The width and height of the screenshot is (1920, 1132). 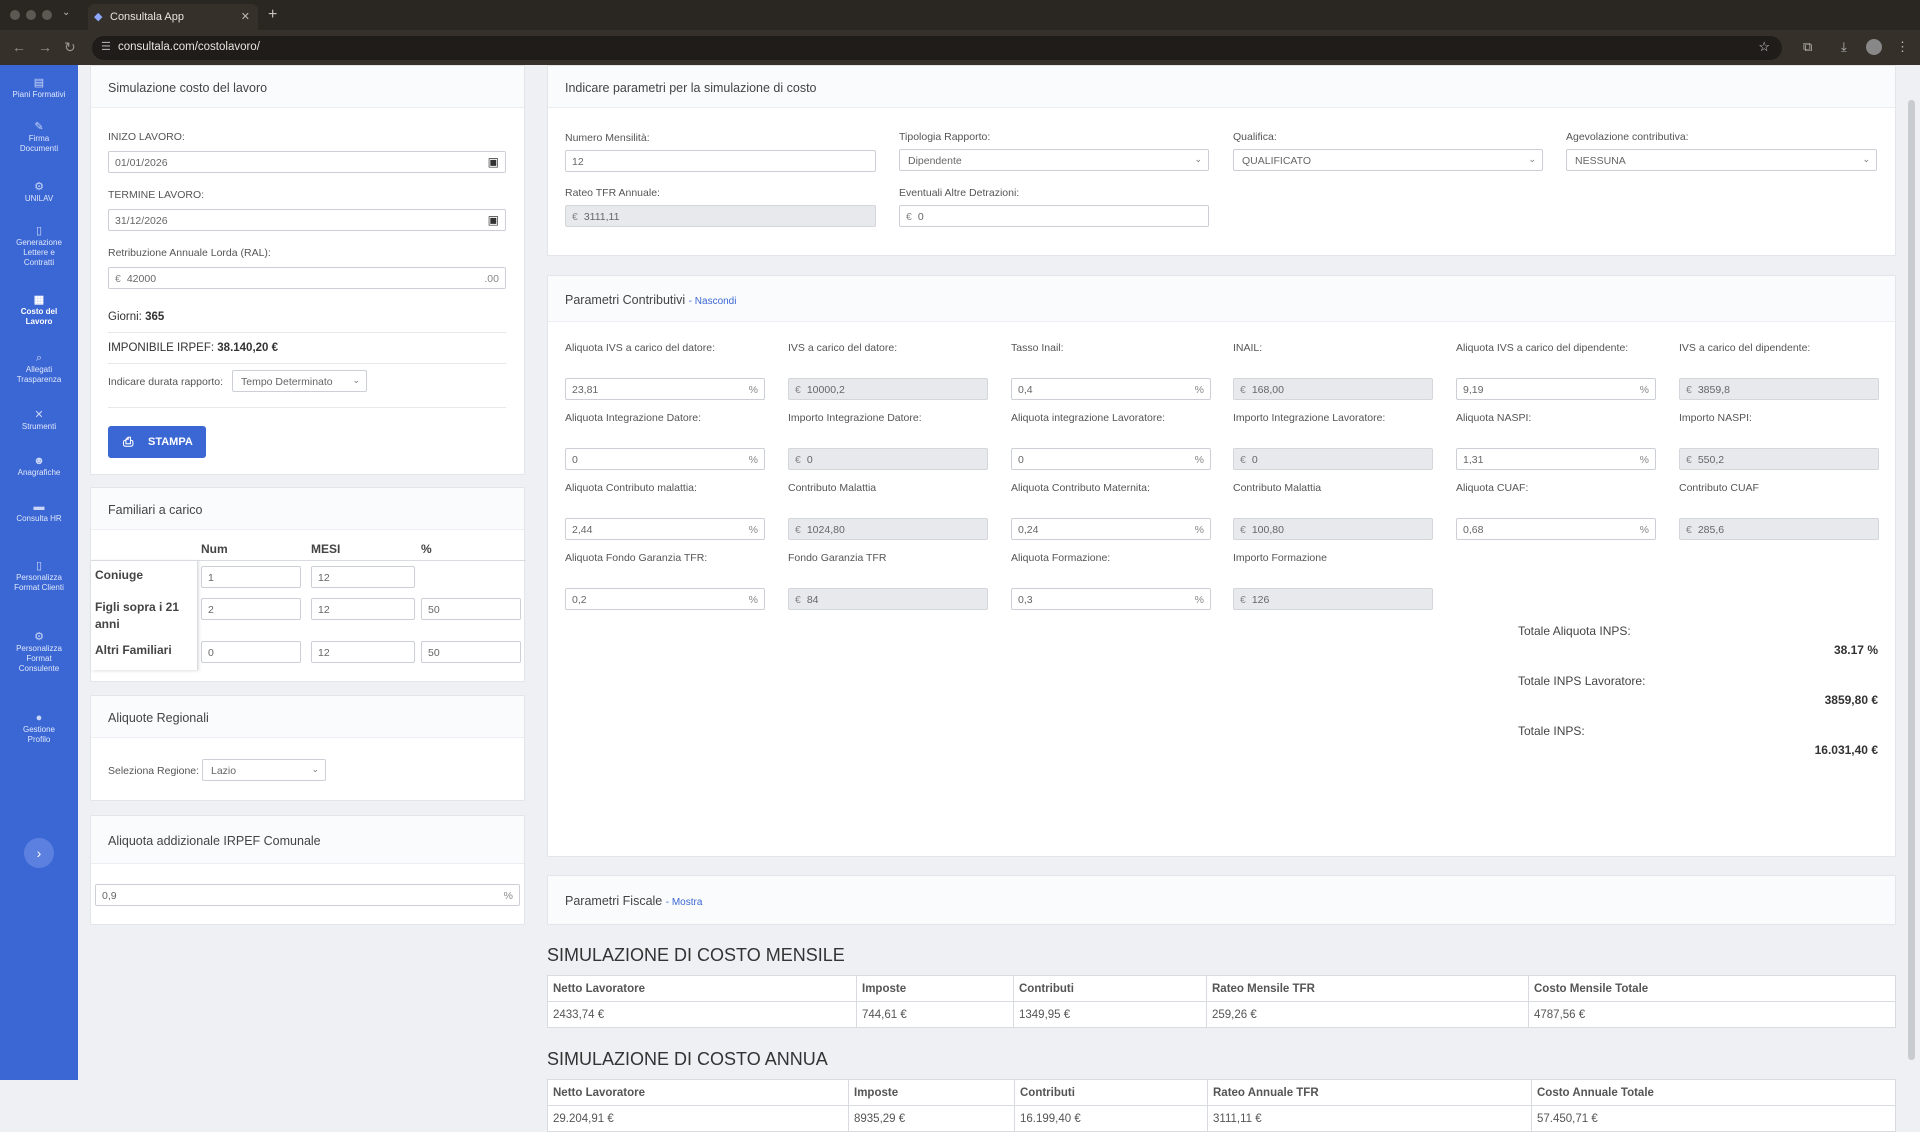 What do you see at coordinates (39, 247) in the screenshot?
I see `sidebar-item-generazione-lettere: ▯ Generazione Lettere e Contratti` at bounding box center [39, 247].